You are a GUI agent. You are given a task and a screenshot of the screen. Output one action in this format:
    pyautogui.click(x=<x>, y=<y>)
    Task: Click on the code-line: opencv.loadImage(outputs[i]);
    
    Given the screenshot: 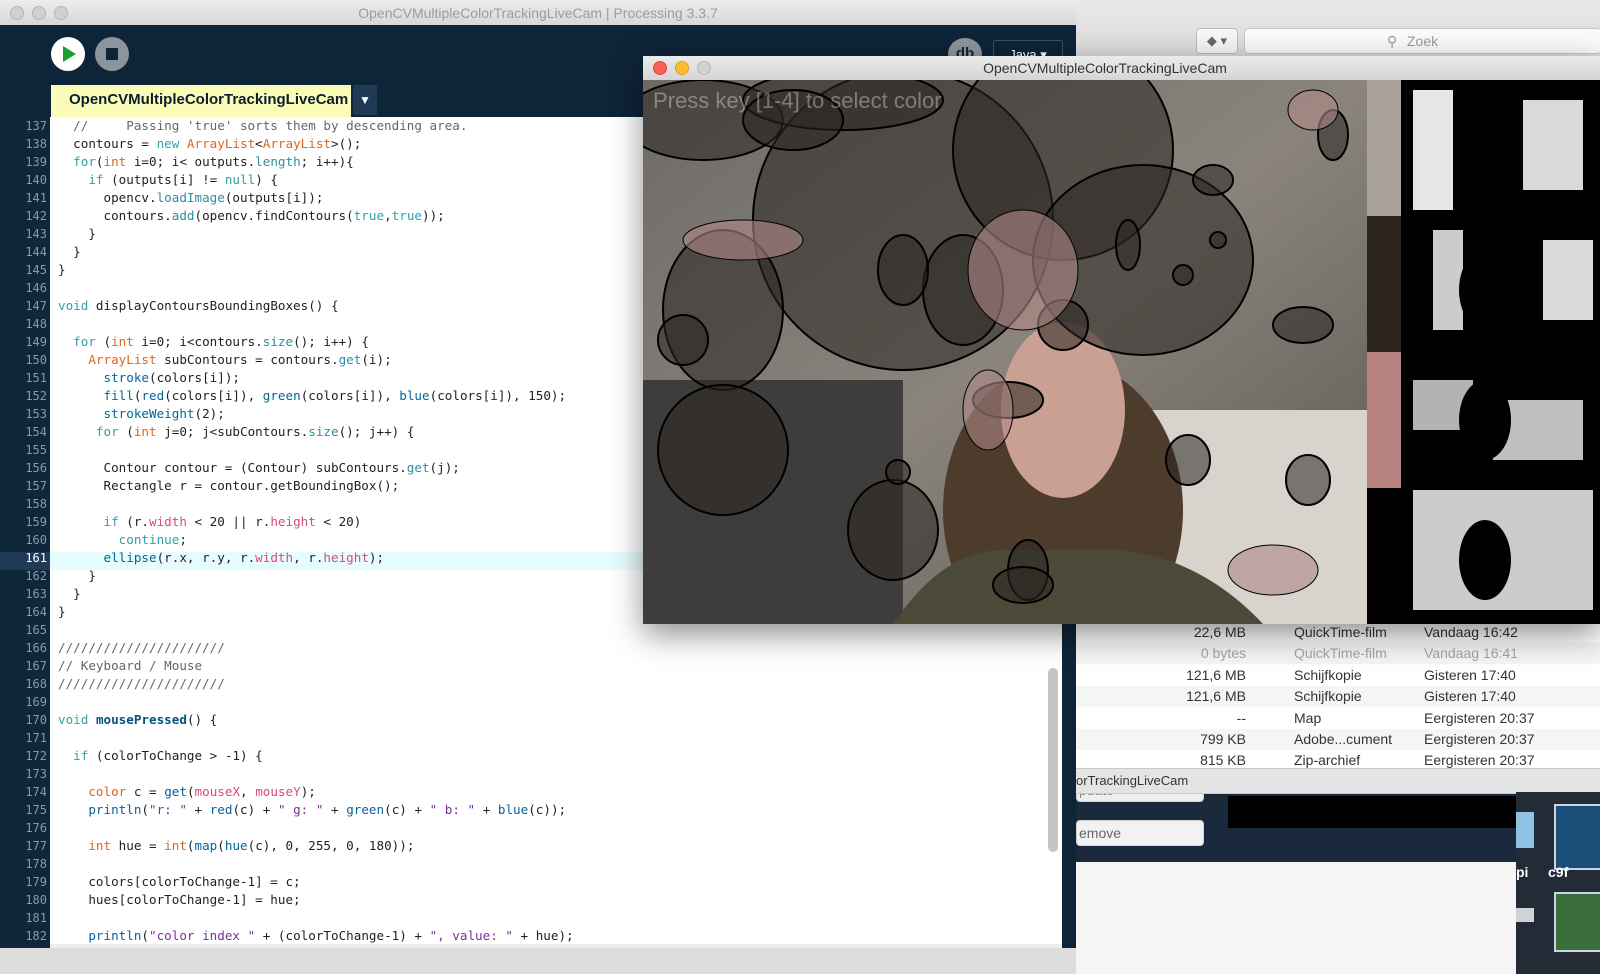 What is the action you would take?
    pyautogui.click(x=190, y=198)
    